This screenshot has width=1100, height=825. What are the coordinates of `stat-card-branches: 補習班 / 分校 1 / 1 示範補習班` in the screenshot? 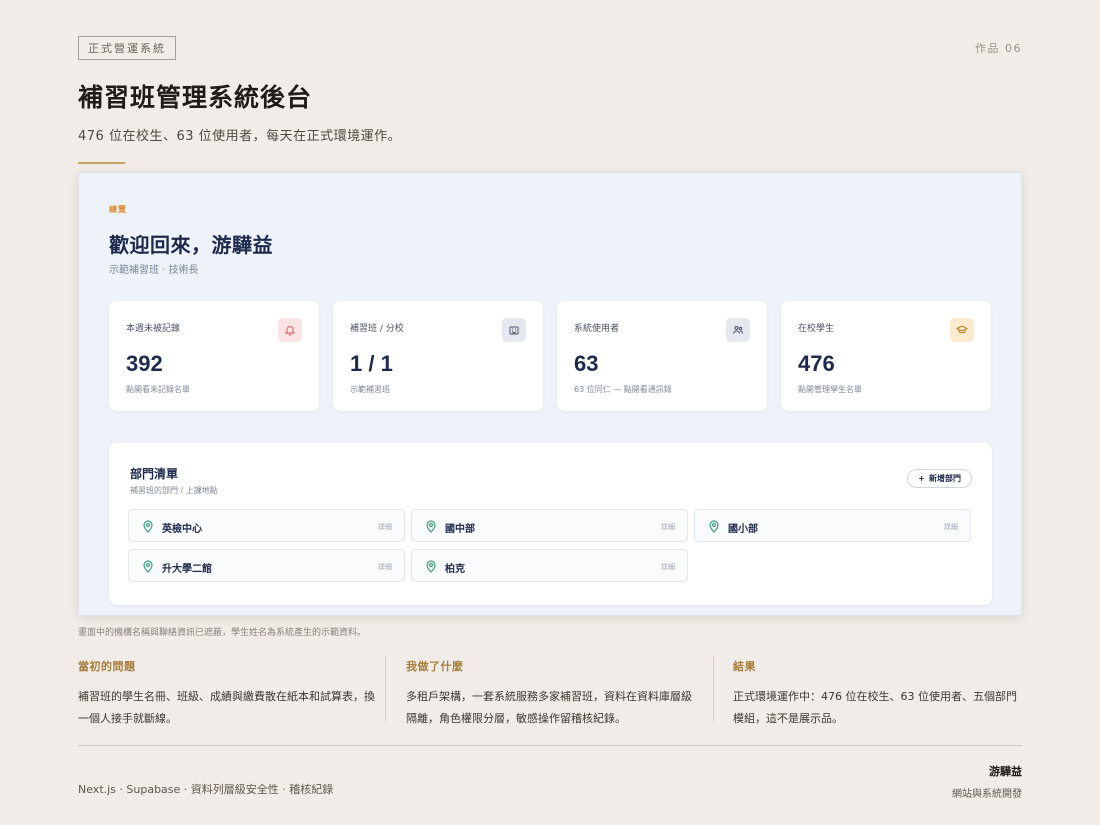 It's located at (438, 356).